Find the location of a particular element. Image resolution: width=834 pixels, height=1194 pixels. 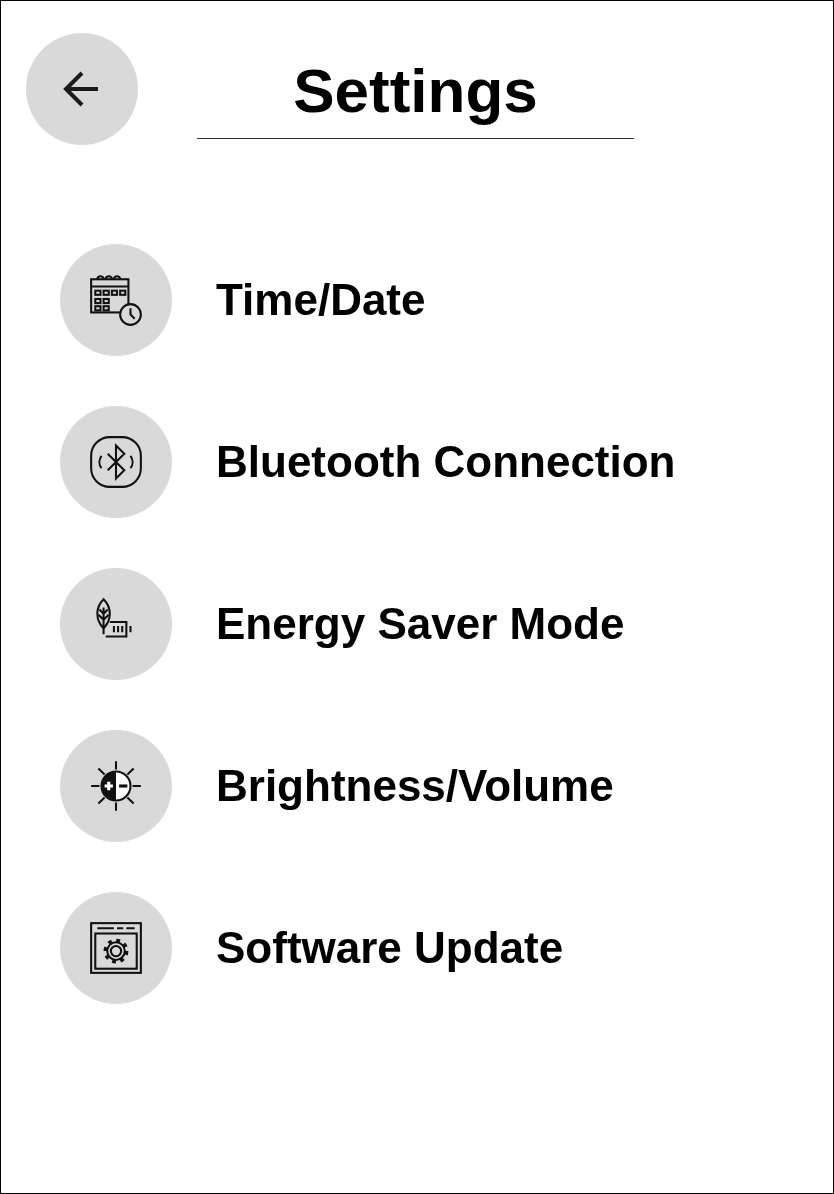

settings-option: Bluetooth Connection is located at coordinates (446, 462).